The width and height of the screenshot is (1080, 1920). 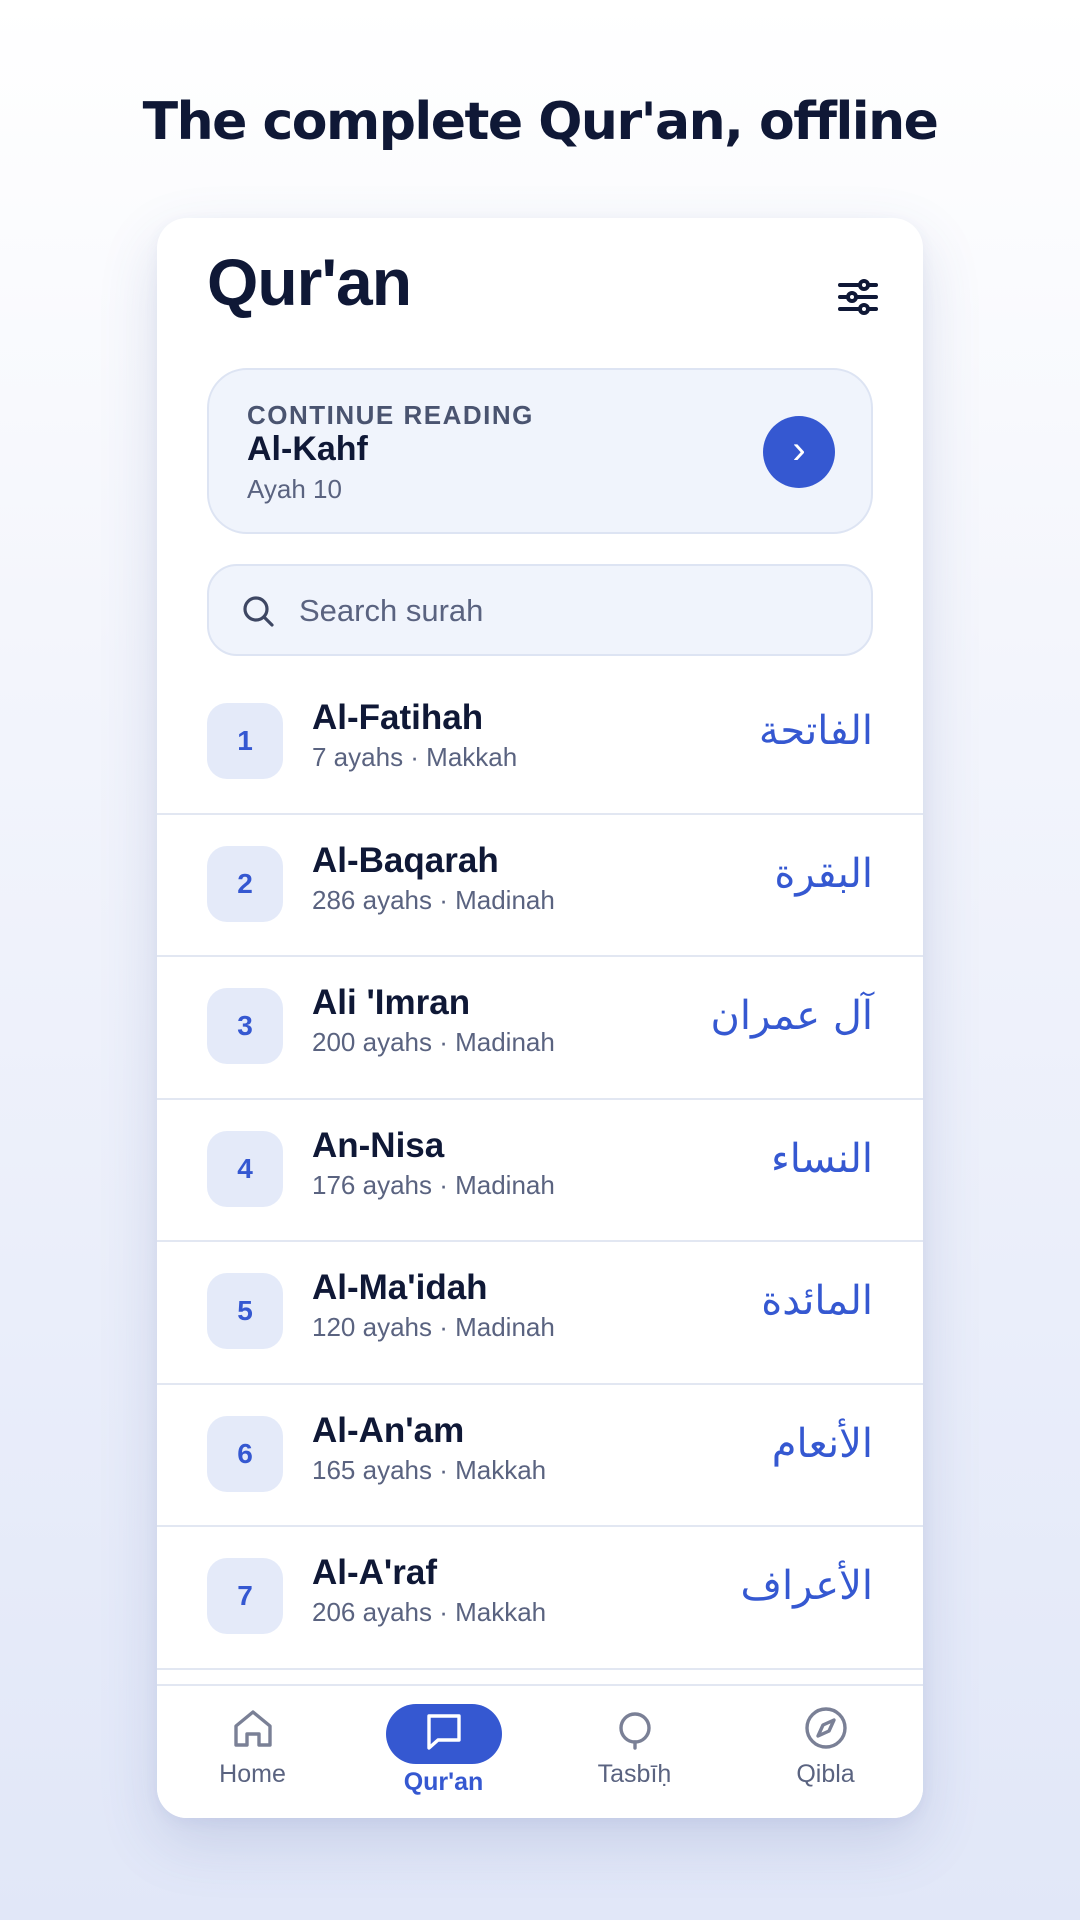 I want to click on tab-qibla-label: Qibla, so click(x=825, y=1774).